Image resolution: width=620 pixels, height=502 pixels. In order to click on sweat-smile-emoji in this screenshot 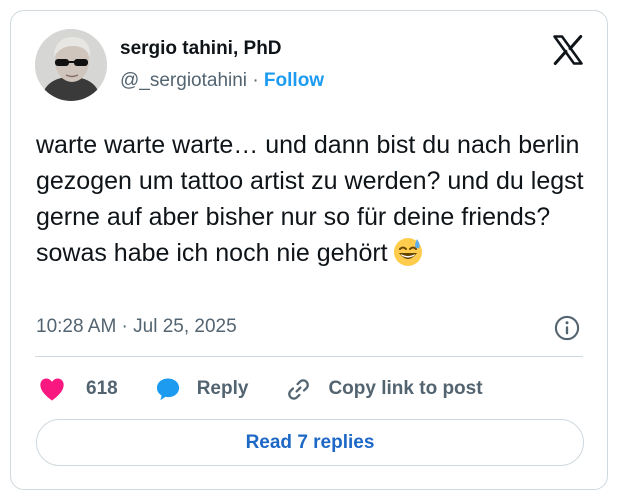, I will do `click(408, 257)`.